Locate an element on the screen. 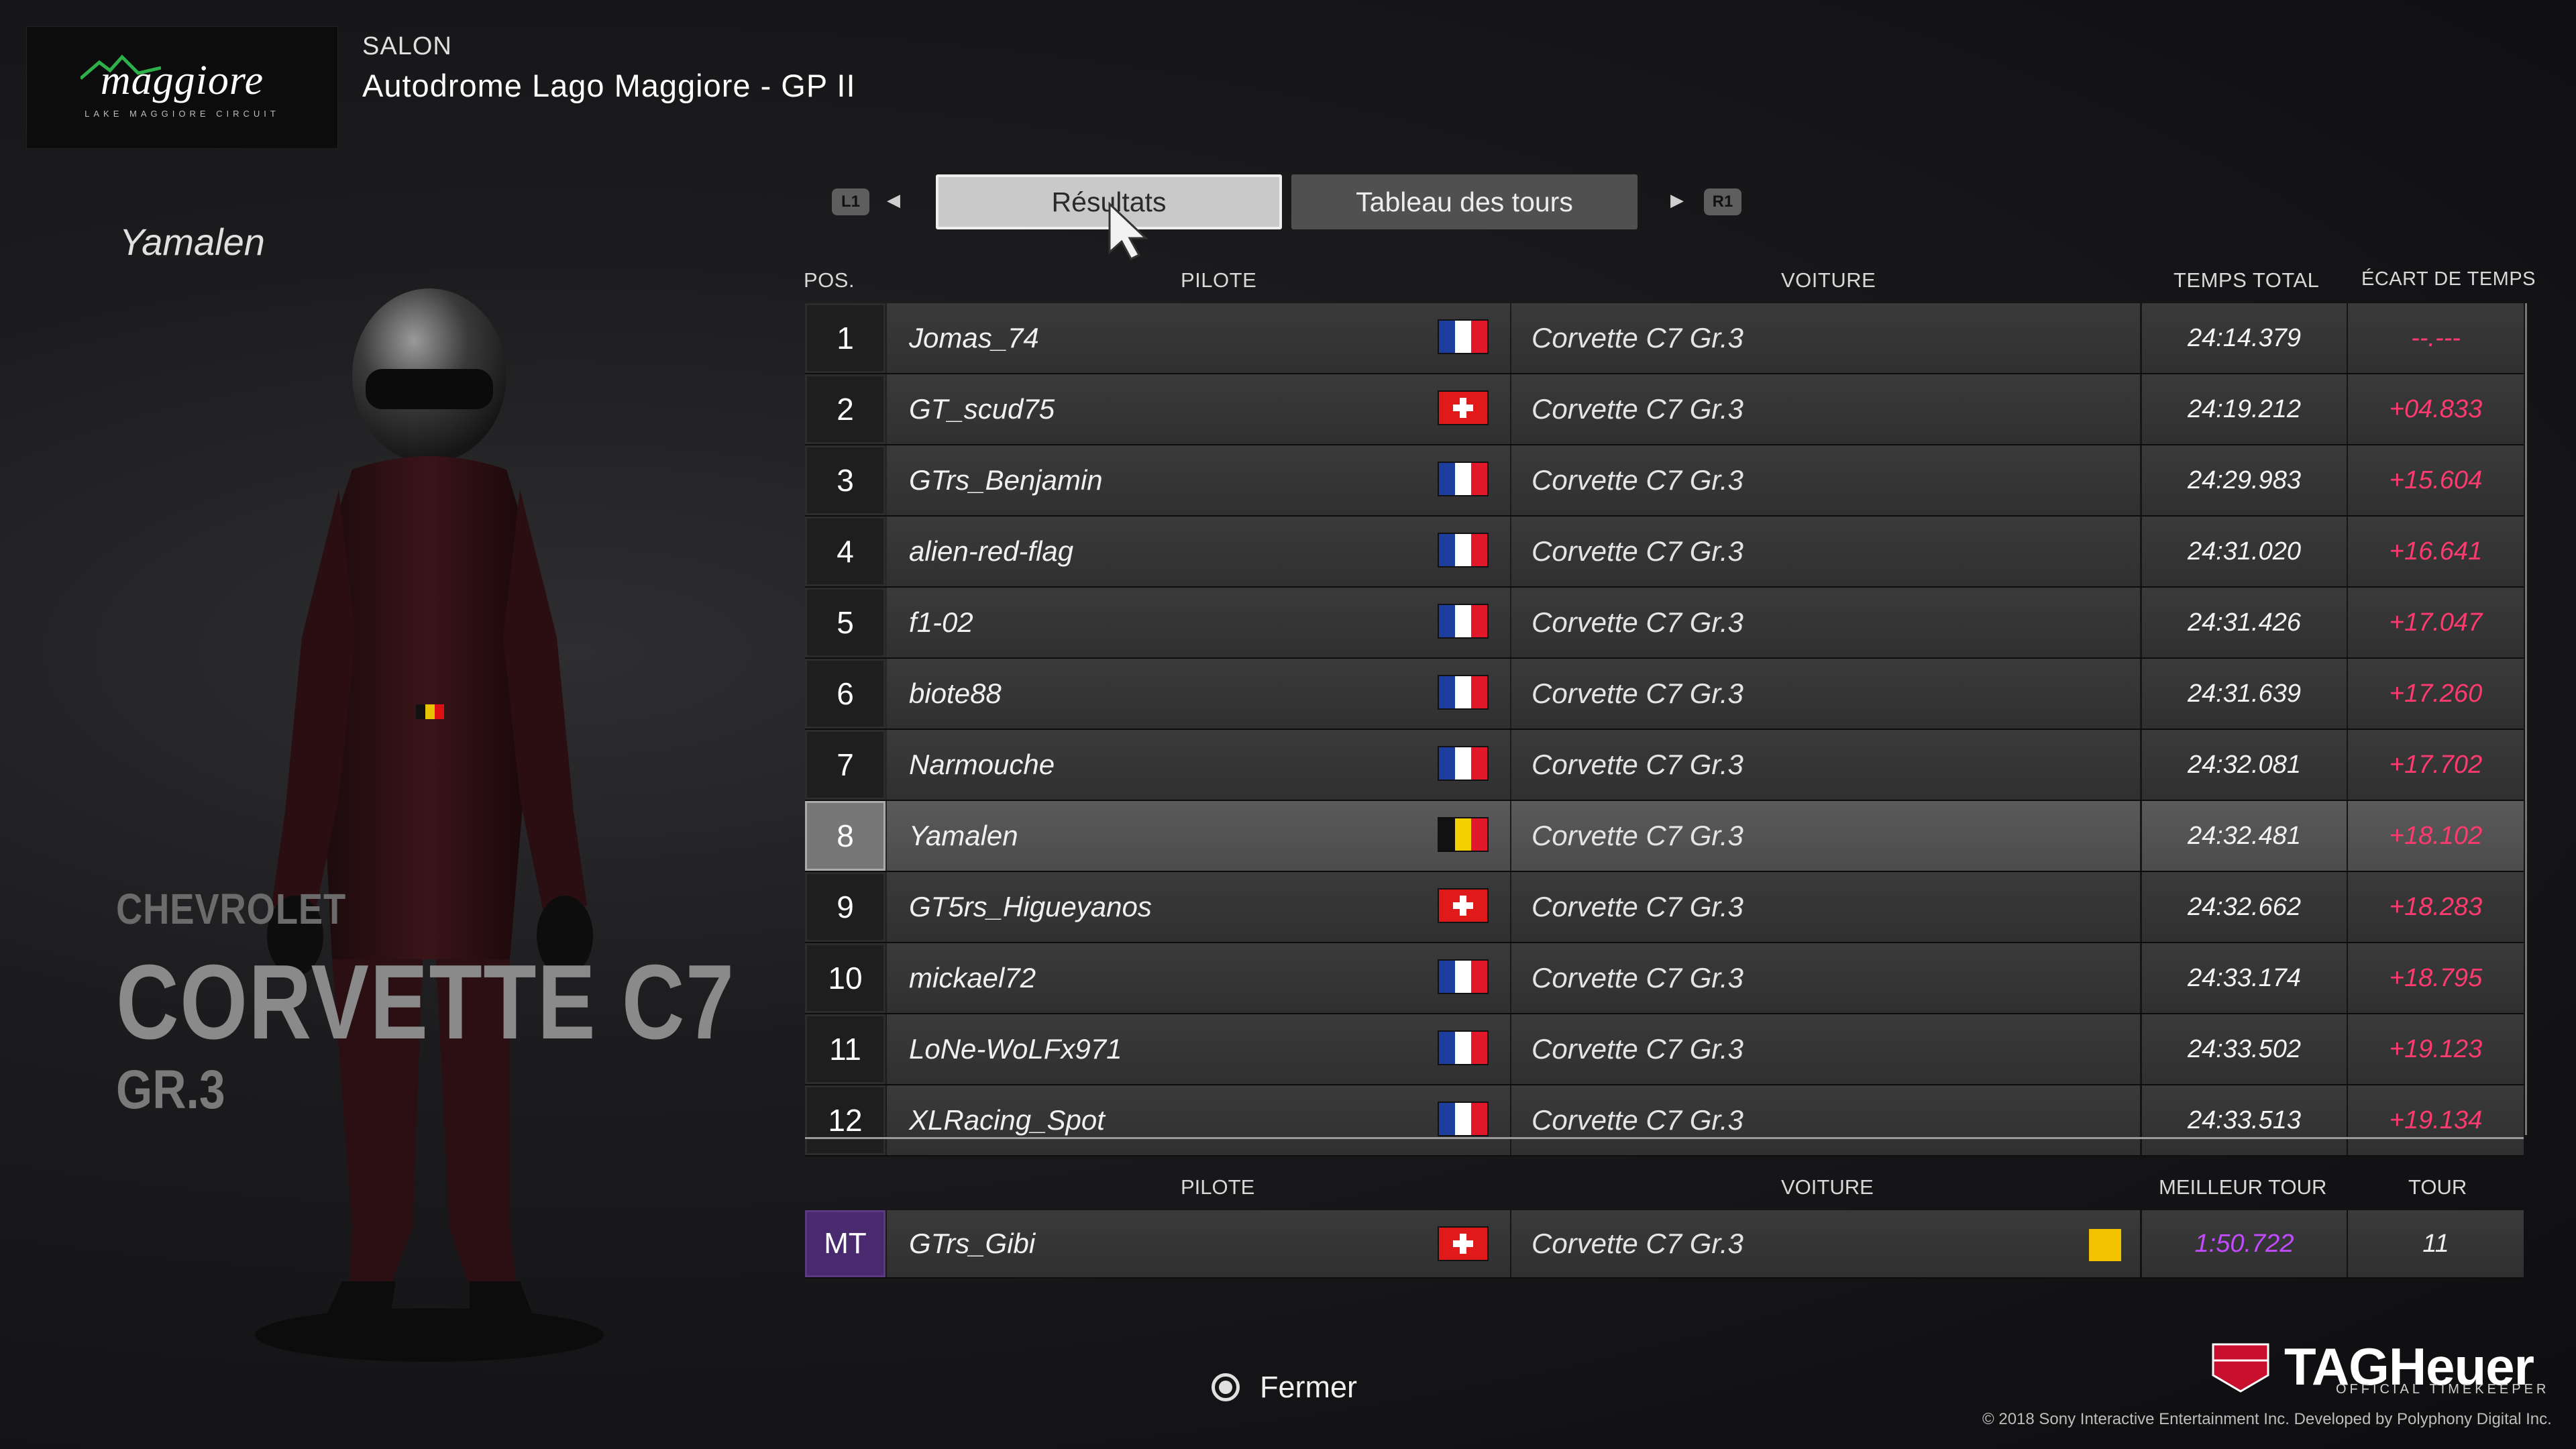 Image resolution: width=2576 pixels, height=1449 pixels. row-gap: +19.134 is located at coordinates (2436, 1120).